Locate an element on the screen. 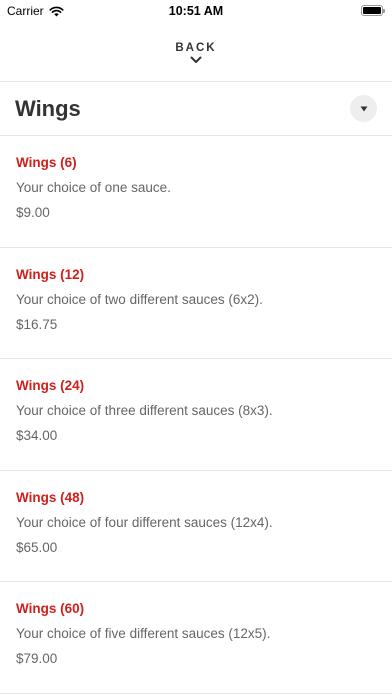 The height and width of the screenshot is (696, 392). item-description: Your choice of one sauce. is located at coordinates (93, 187).